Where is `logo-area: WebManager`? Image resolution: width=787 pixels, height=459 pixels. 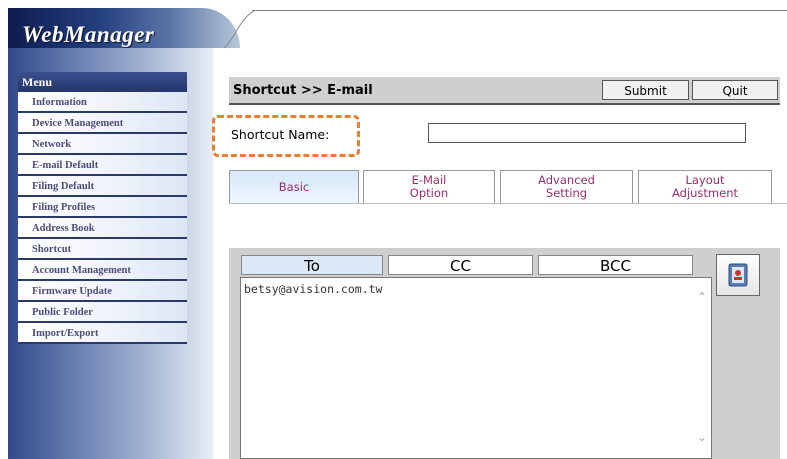
logo-area: WebManager is located at coordinates (124, 28).